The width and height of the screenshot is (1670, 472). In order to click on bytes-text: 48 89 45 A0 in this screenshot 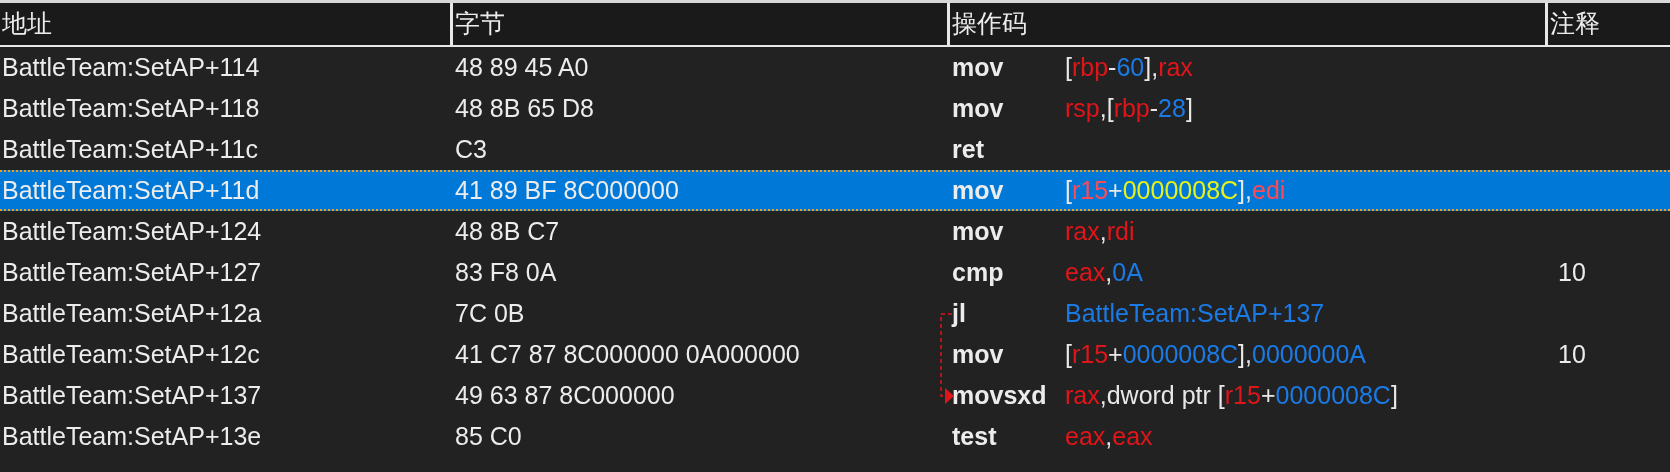, I will do `click(522, 66)`.